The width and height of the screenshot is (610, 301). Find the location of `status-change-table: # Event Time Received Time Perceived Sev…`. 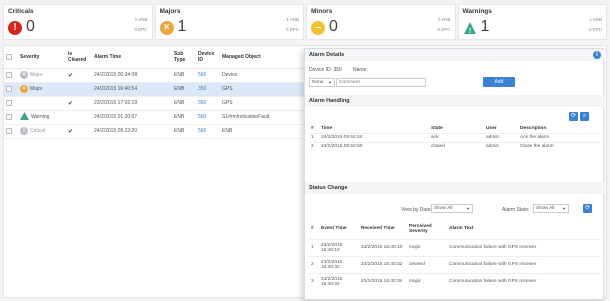

status-change-table: # Event Time Received Time Perceived Sev… is located at coordinates (455, 254).